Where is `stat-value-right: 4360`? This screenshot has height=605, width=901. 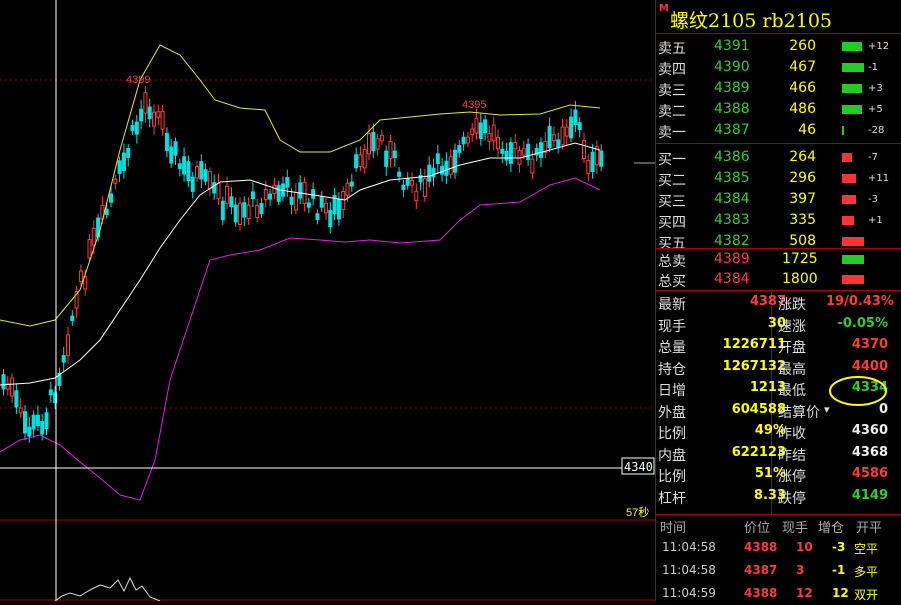
stat-value-right: 4360 is located at coordinates (869, 430).